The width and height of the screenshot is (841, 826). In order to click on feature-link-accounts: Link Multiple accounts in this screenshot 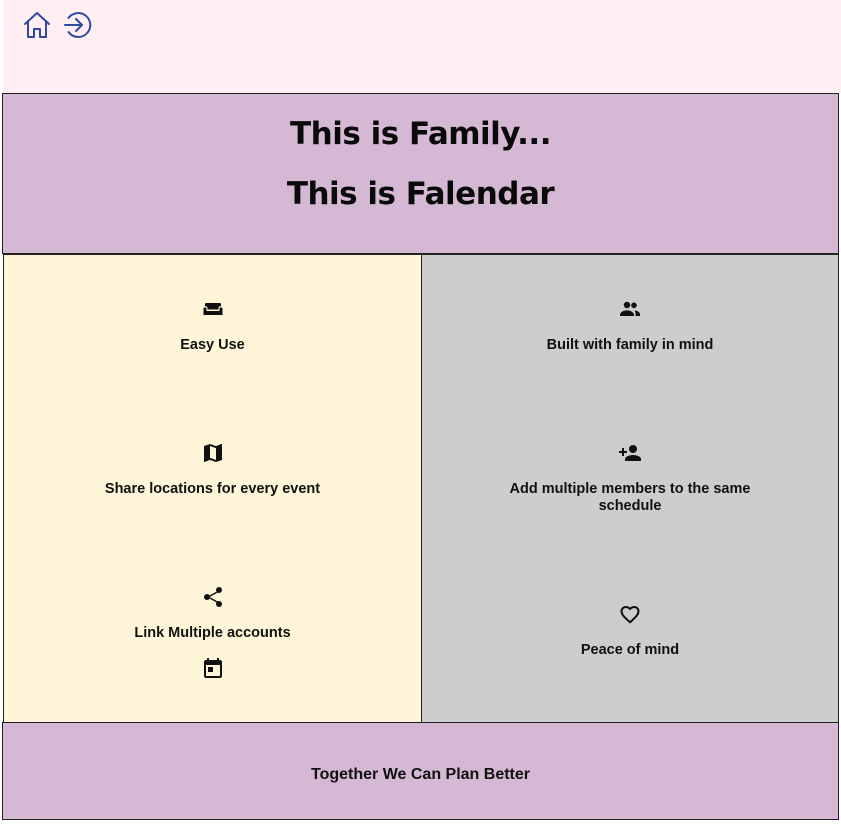, I will do `click(212, 632)`.